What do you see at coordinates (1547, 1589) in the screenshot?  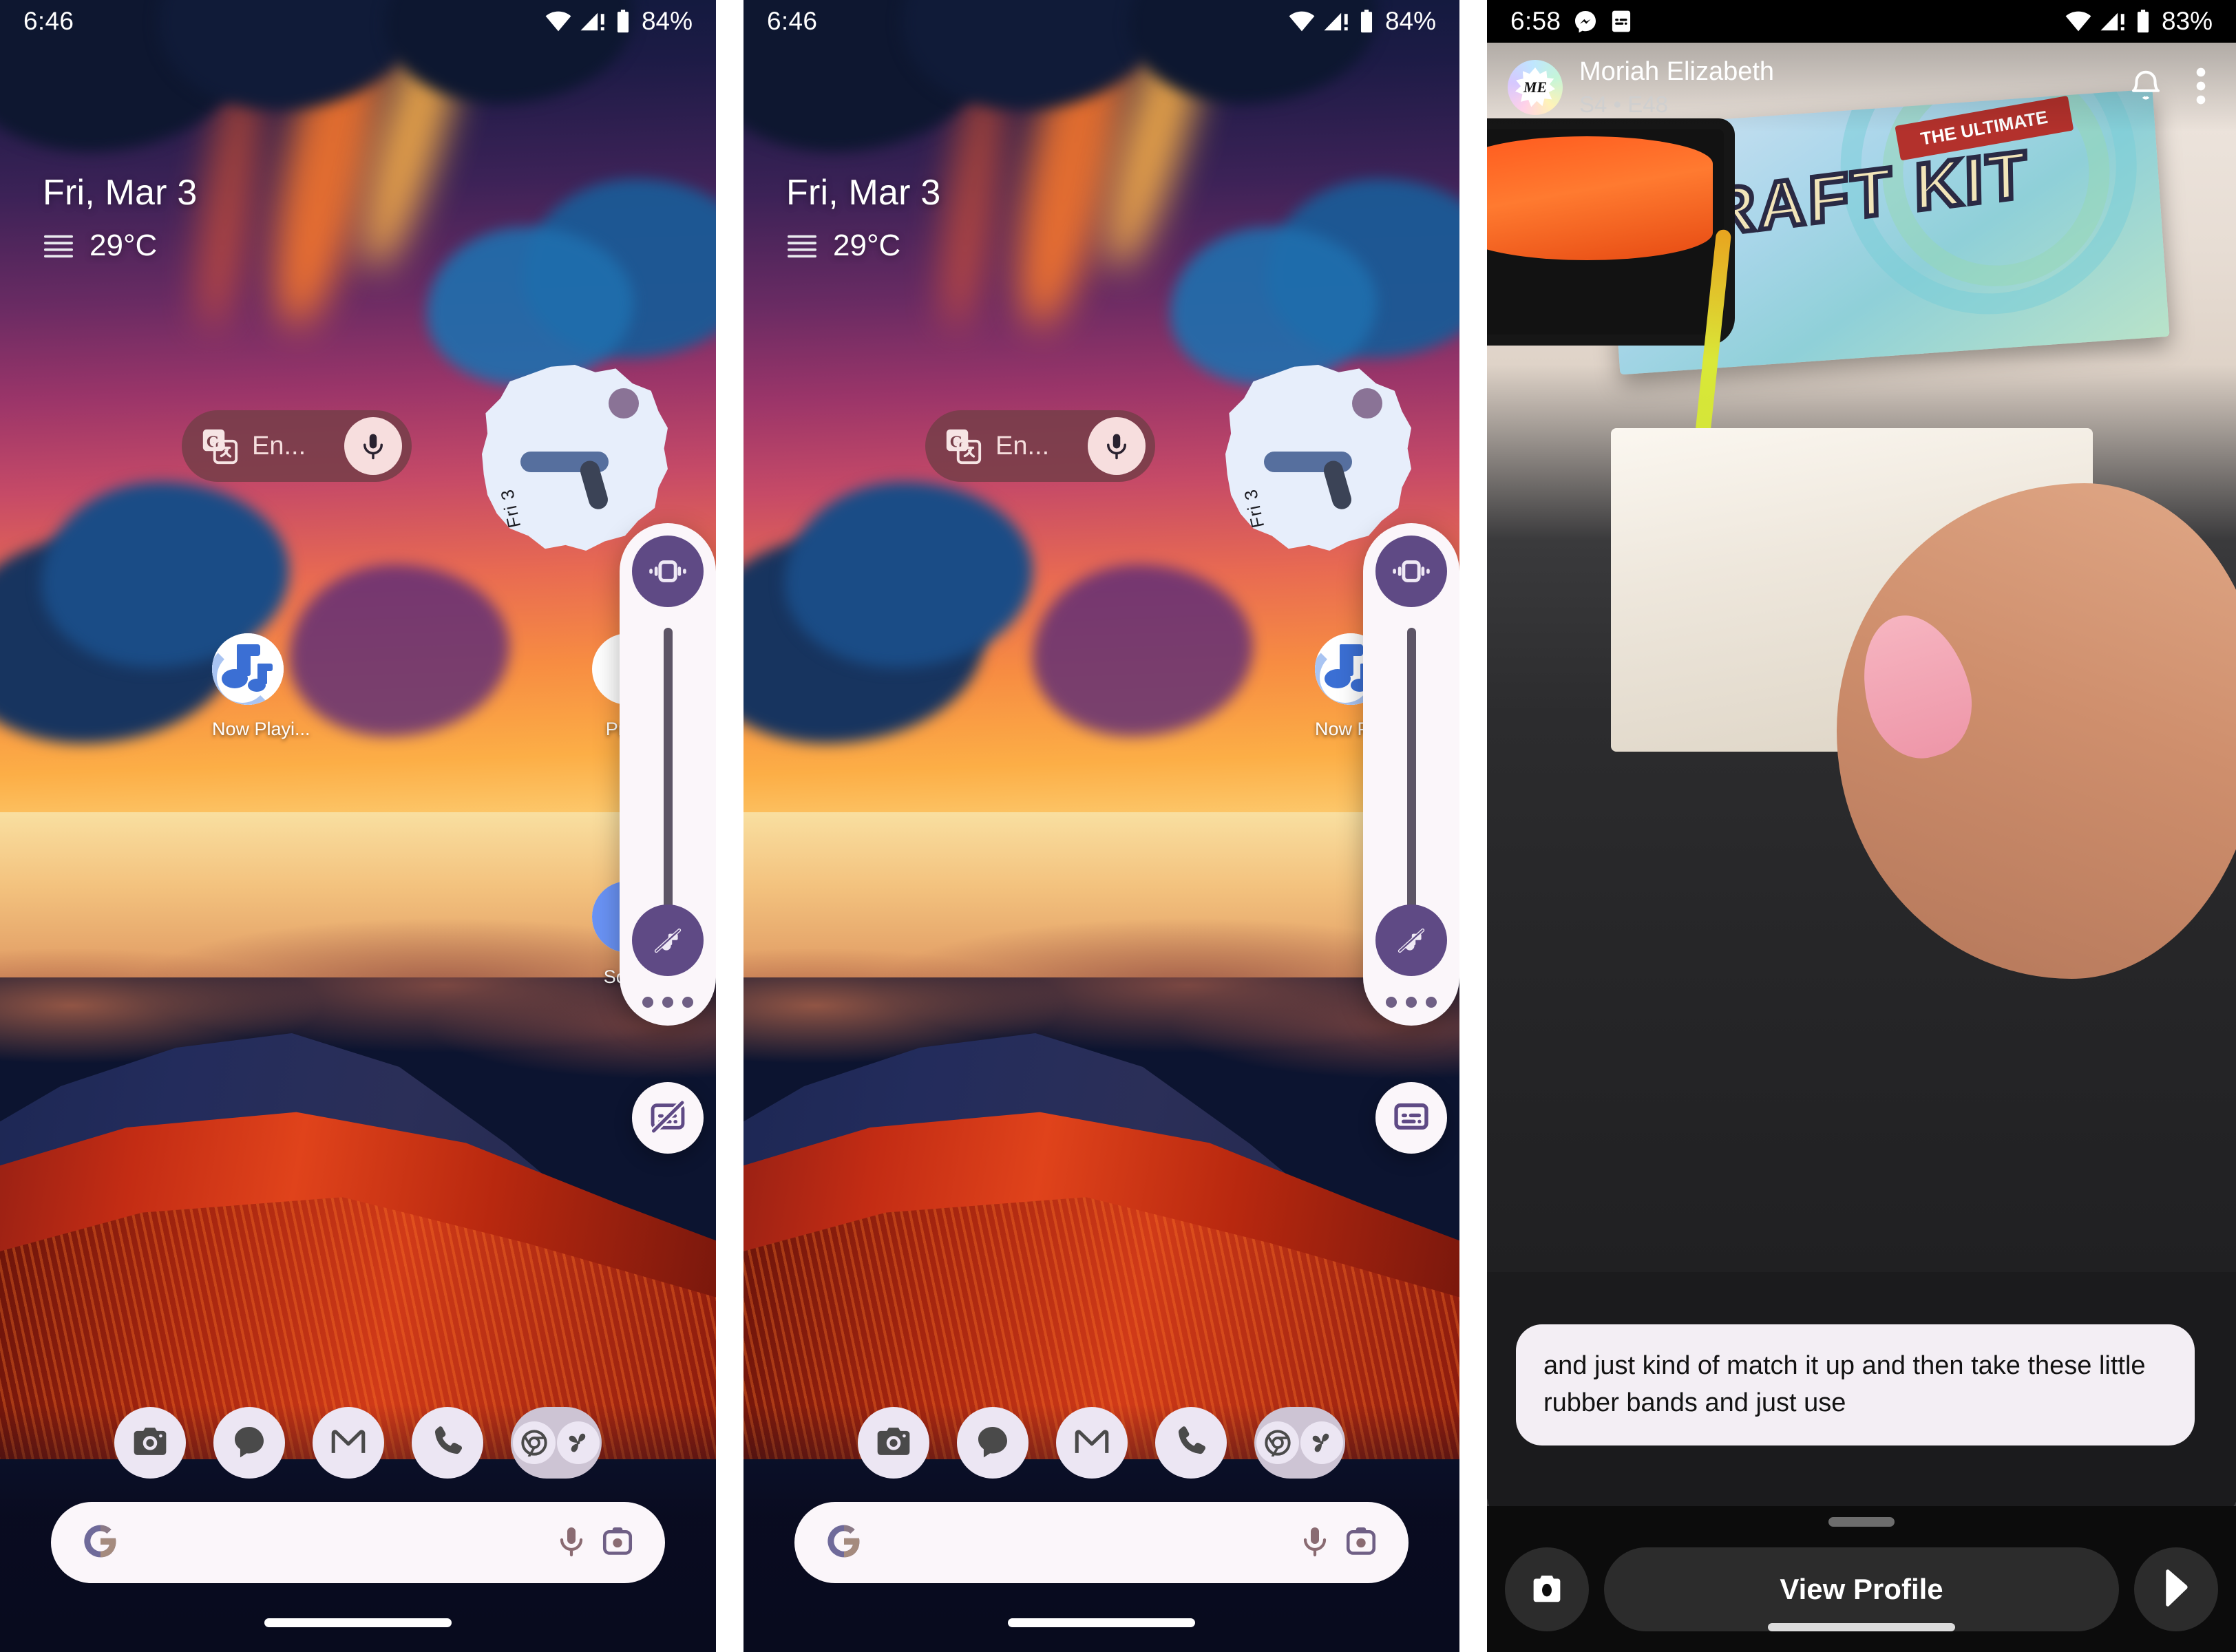 I see `camera-button` at bounding box center [1547, 1589].